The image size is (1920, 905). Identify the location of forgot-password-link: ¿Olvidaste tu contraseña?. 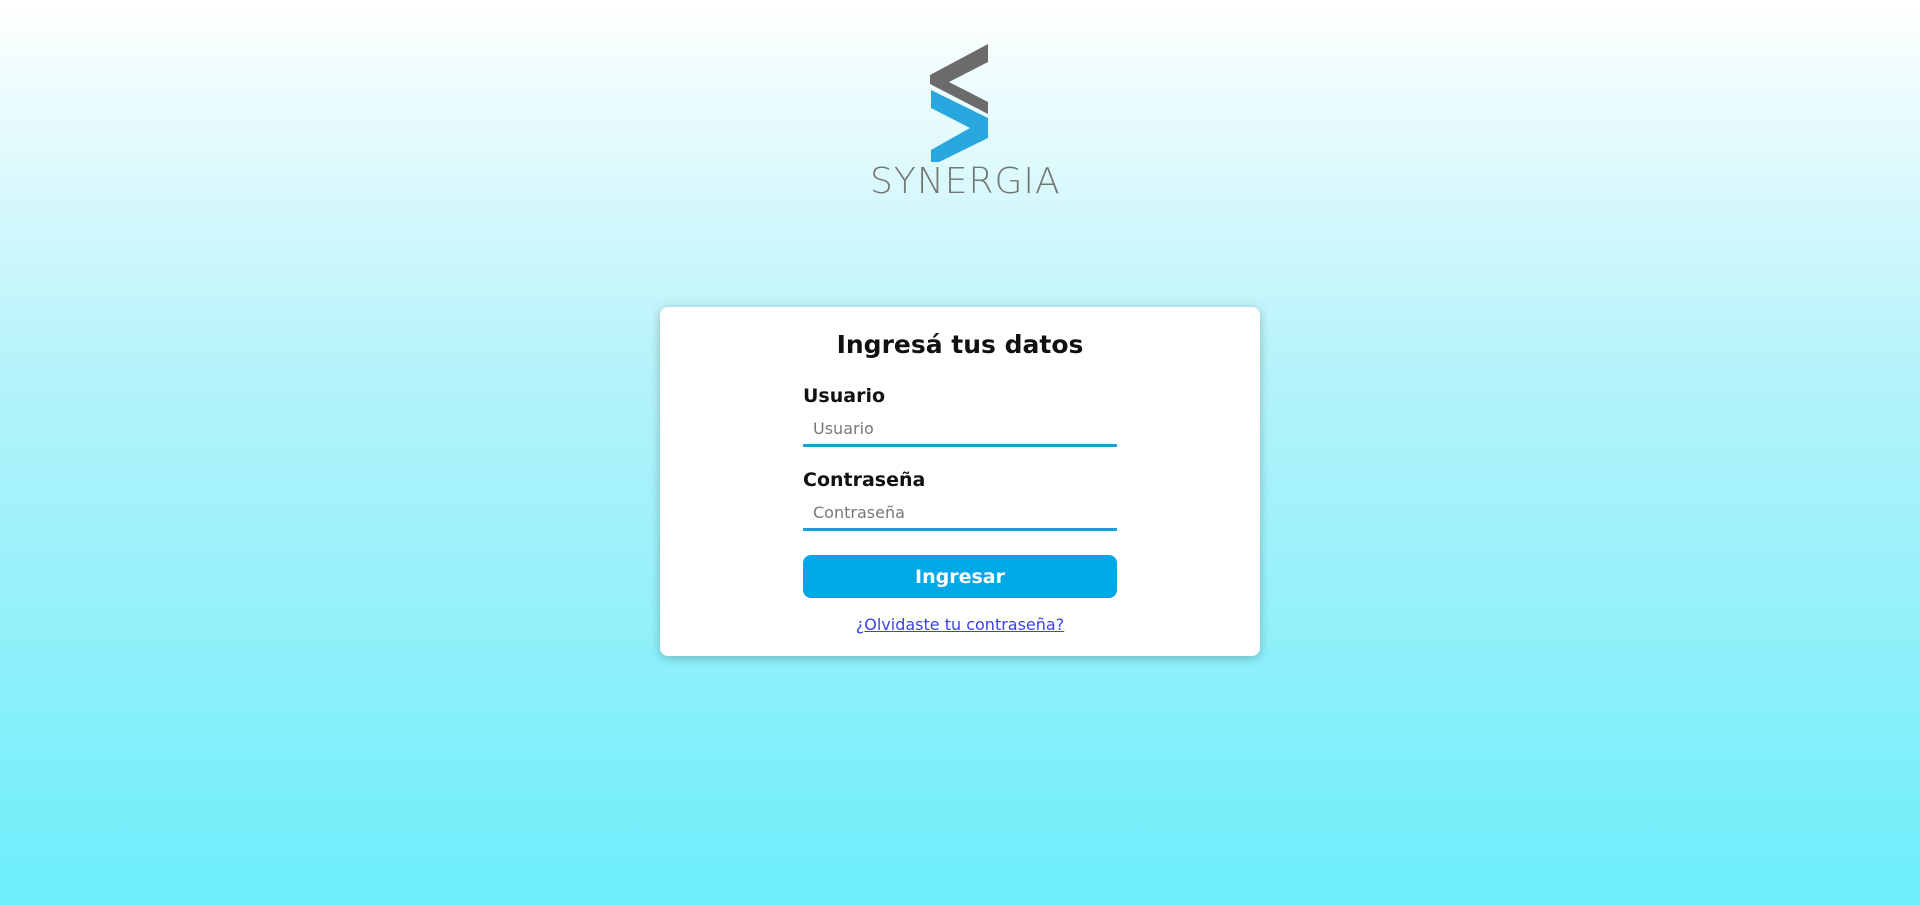
(960, 624).